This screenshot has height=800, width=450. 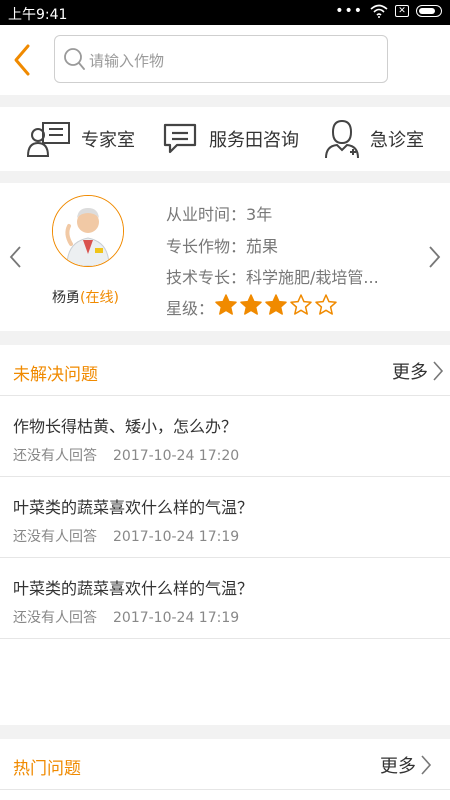 I want to click on crop-label: 专长作物：, so click(x=206, y=246).